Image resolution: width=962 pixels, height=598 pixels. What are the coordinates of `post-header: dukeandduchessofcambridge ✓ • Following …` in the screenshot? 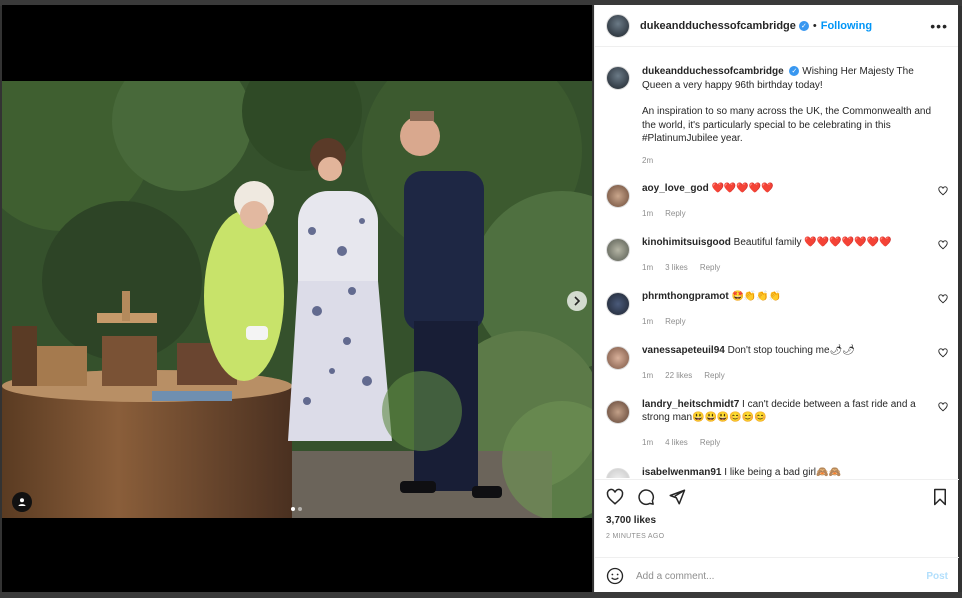 It's located at (776, 26).